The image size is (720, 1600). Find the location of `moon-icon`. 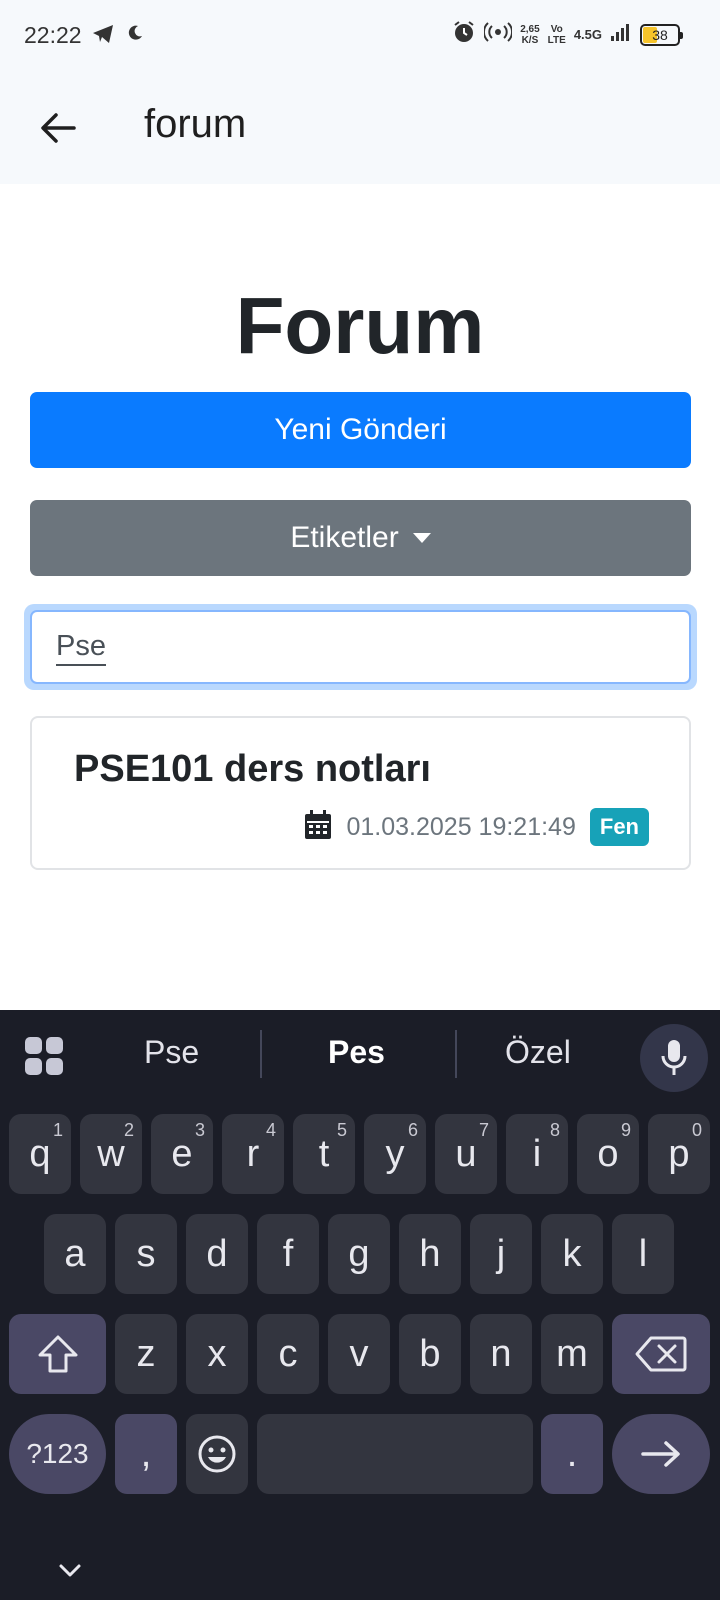

moon-icon is located at coordinates (135, 36).